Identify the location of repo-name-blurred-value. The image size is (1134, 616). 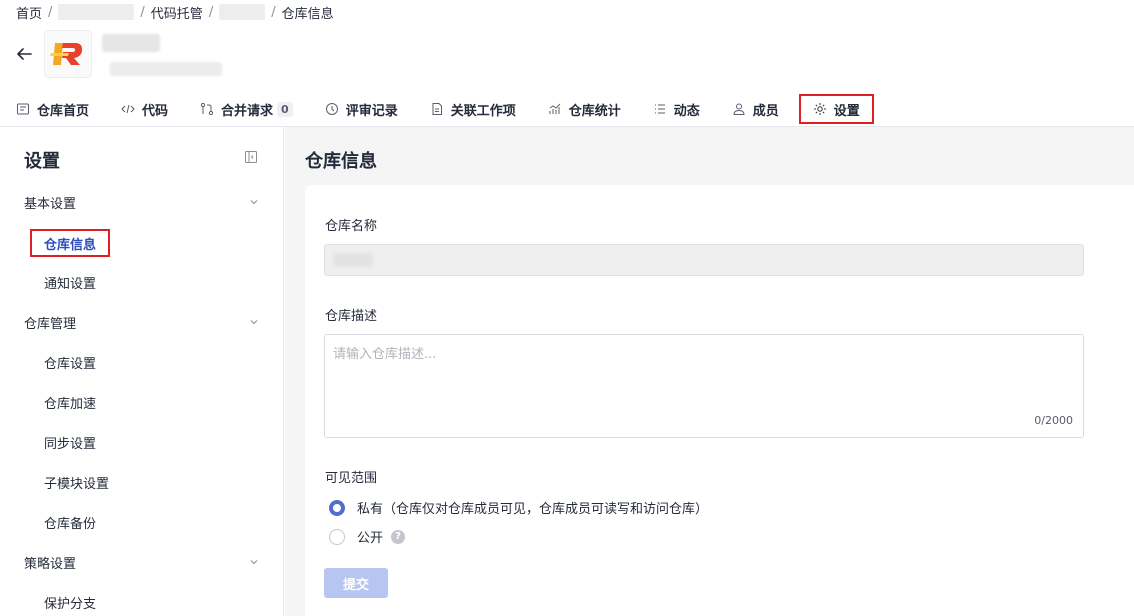
(353, 260).